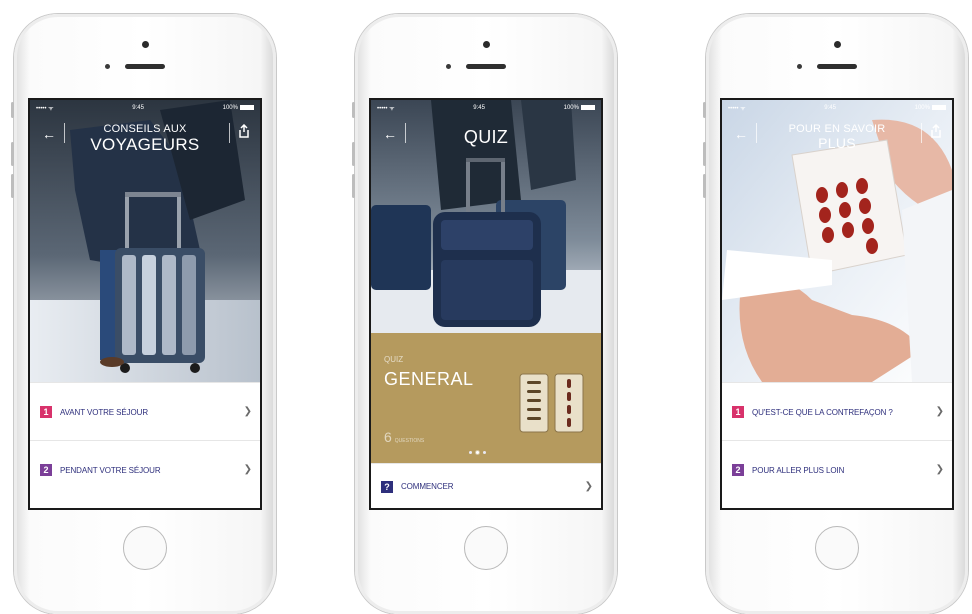 This screenshot has height=614, width=972. What do you see at coordinates (110, 470) in the screenshot?
I see `menu-item-label: PENDANT VOTRE SÉJOUR` at bounding box center [110, 470].